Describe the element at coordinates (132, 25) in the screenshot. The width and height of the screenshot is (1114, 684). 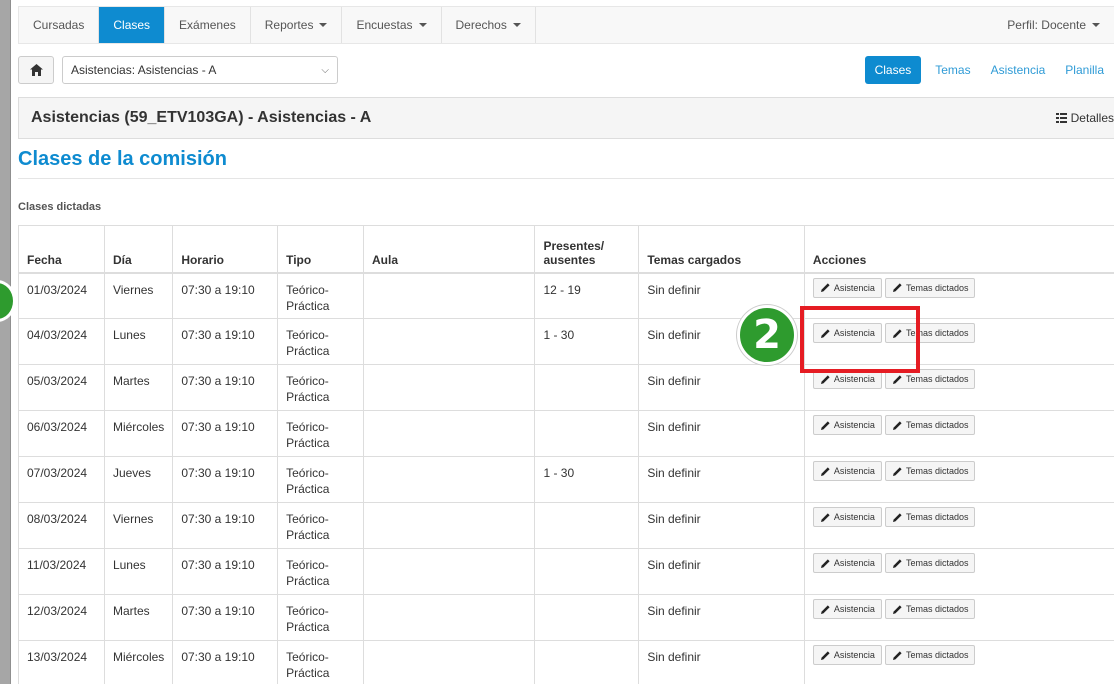
I see `nav-clases: Clases` at that location.